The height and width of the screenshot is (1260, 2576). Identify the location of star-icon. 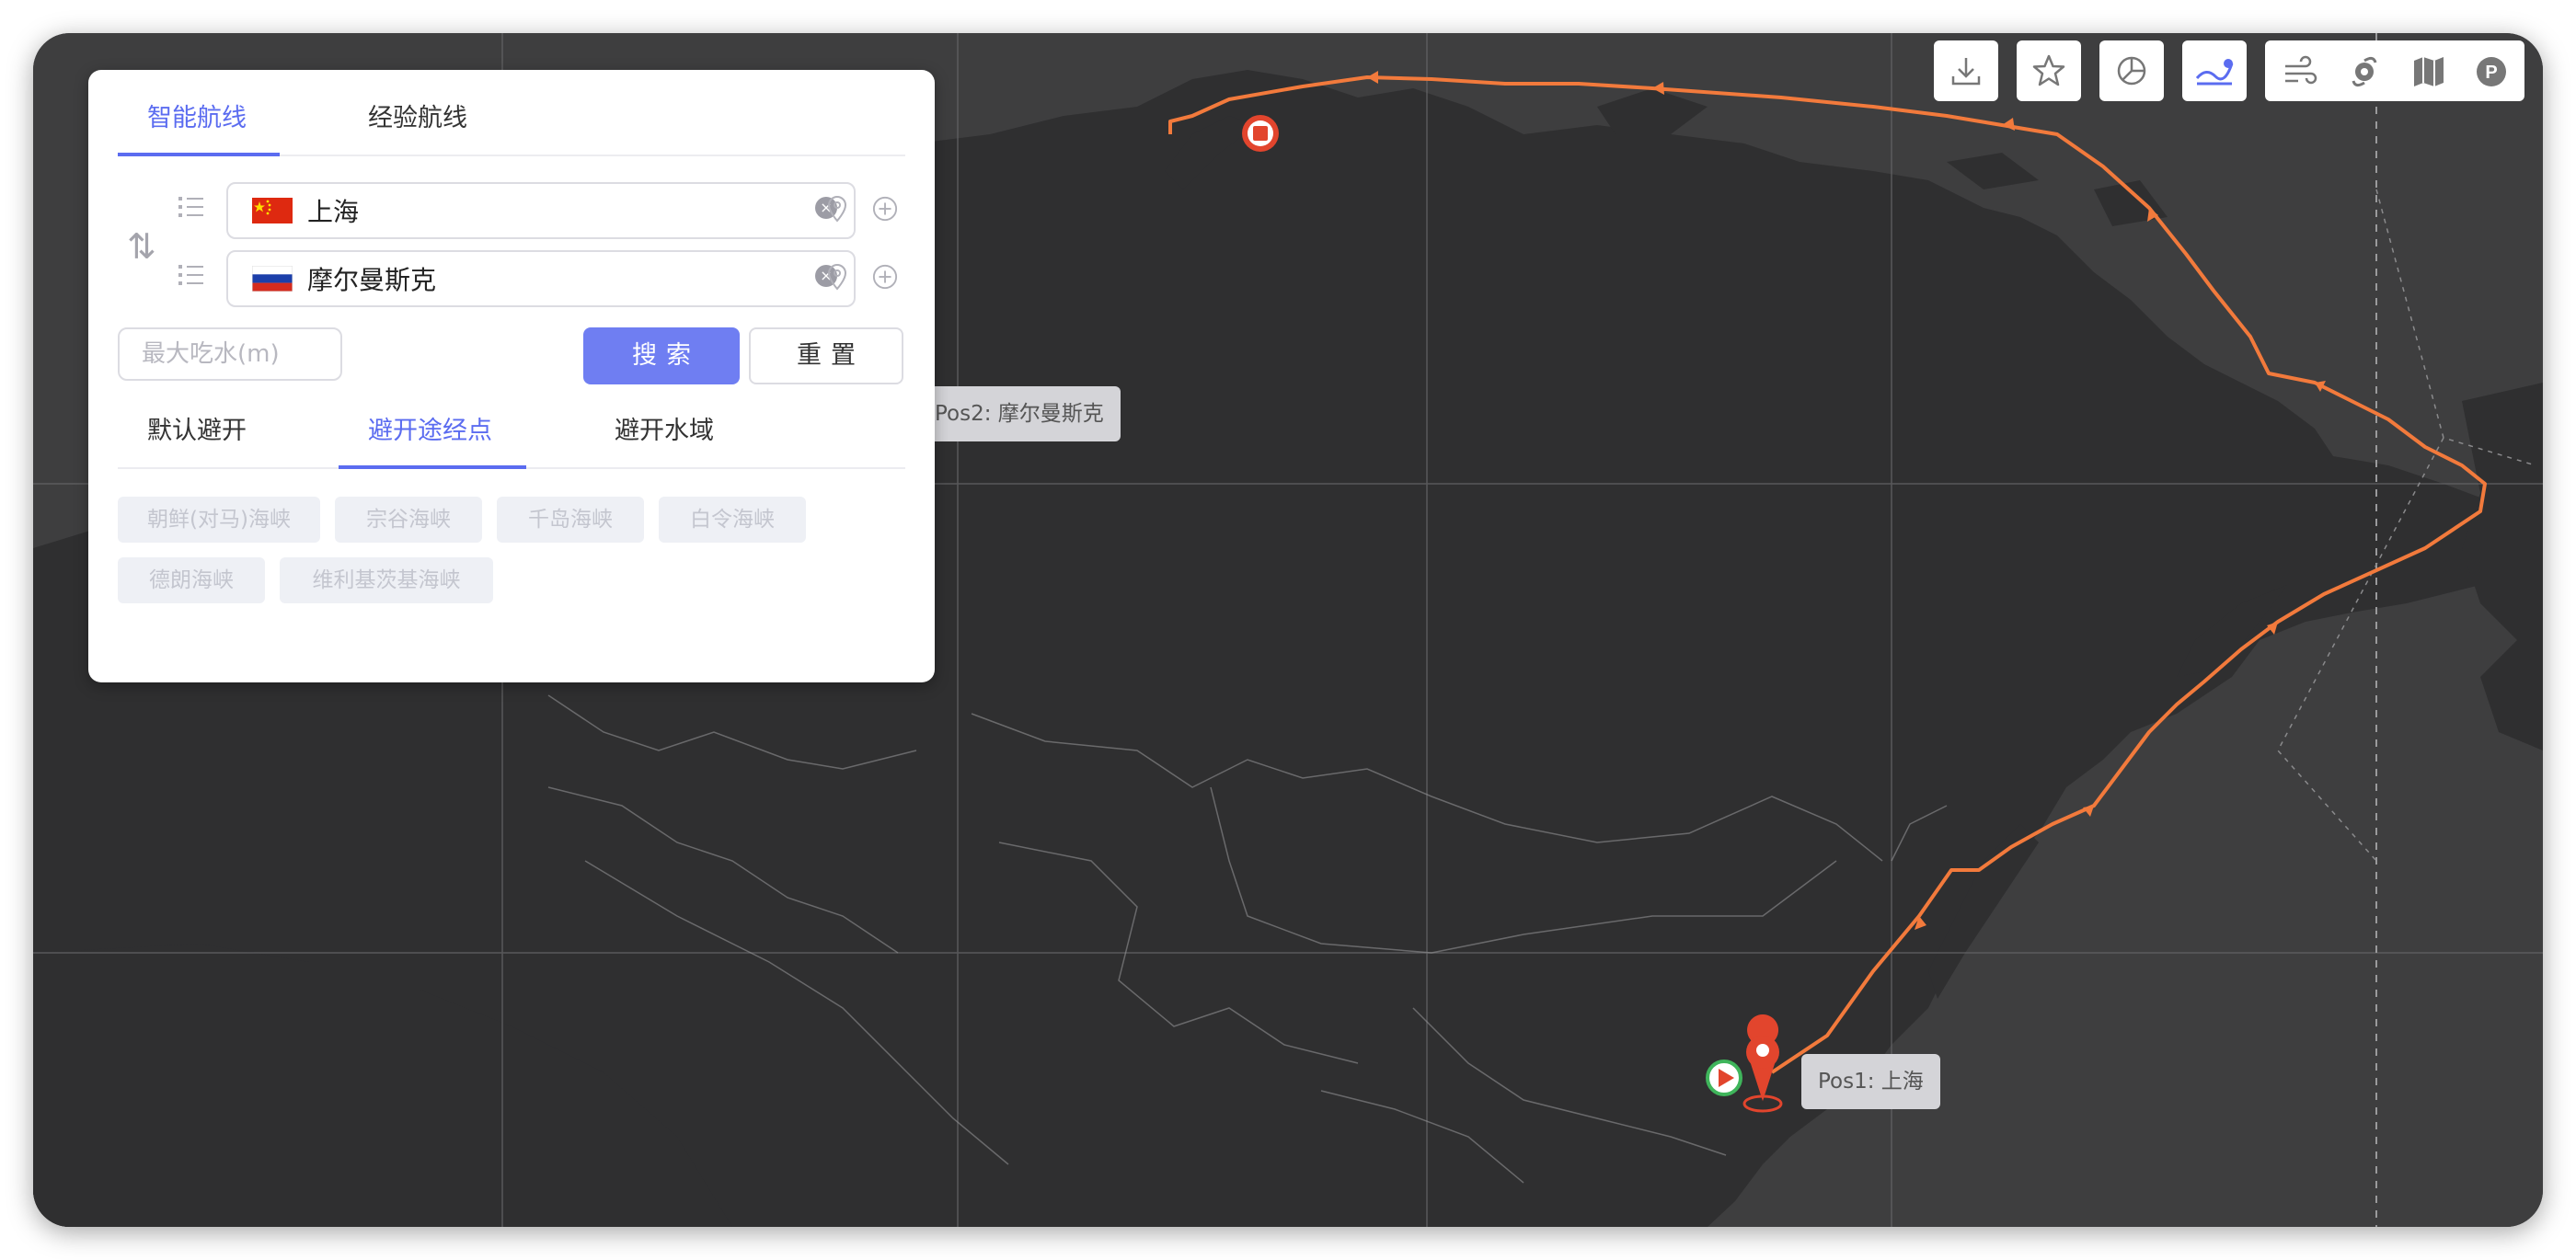
(2048, 70).